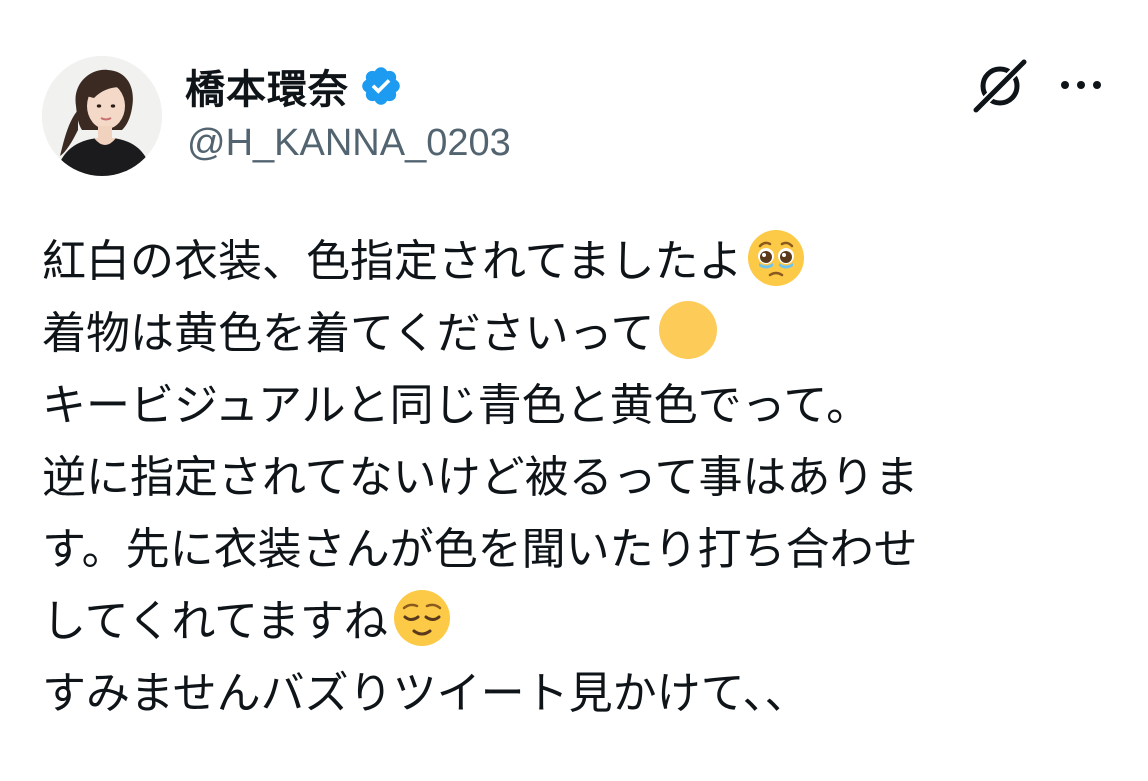  I want to click on tweet-line: 紅白の衣装、色指定されてましたよ, so click(572, 262).